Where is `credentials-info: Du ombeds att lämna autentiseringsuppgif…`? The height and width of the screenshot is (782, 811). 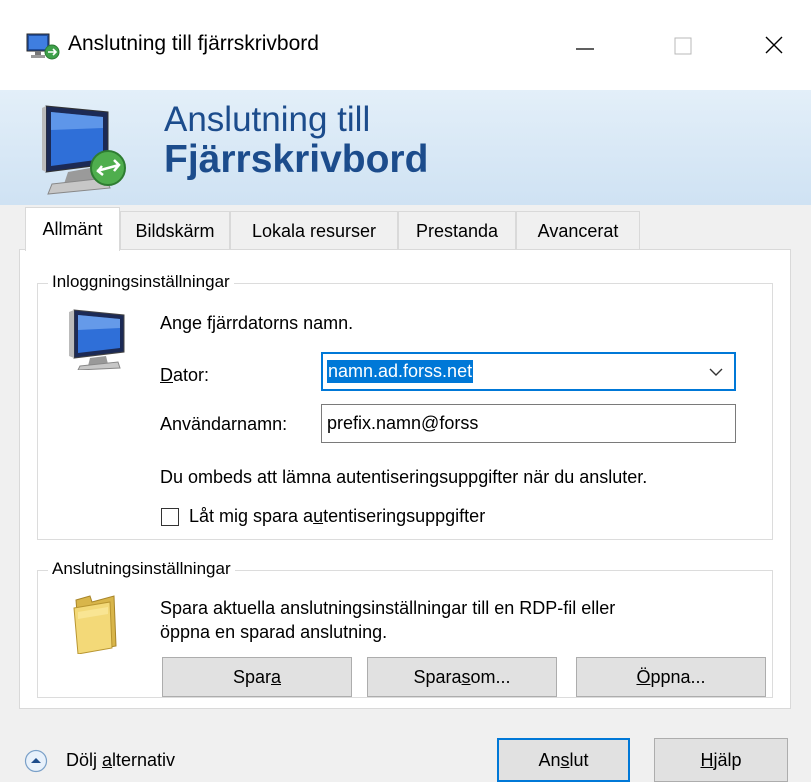 credentials-info: Du ombeds att lämna autentiseringsuppgif… is located at coordinates (404, 477).